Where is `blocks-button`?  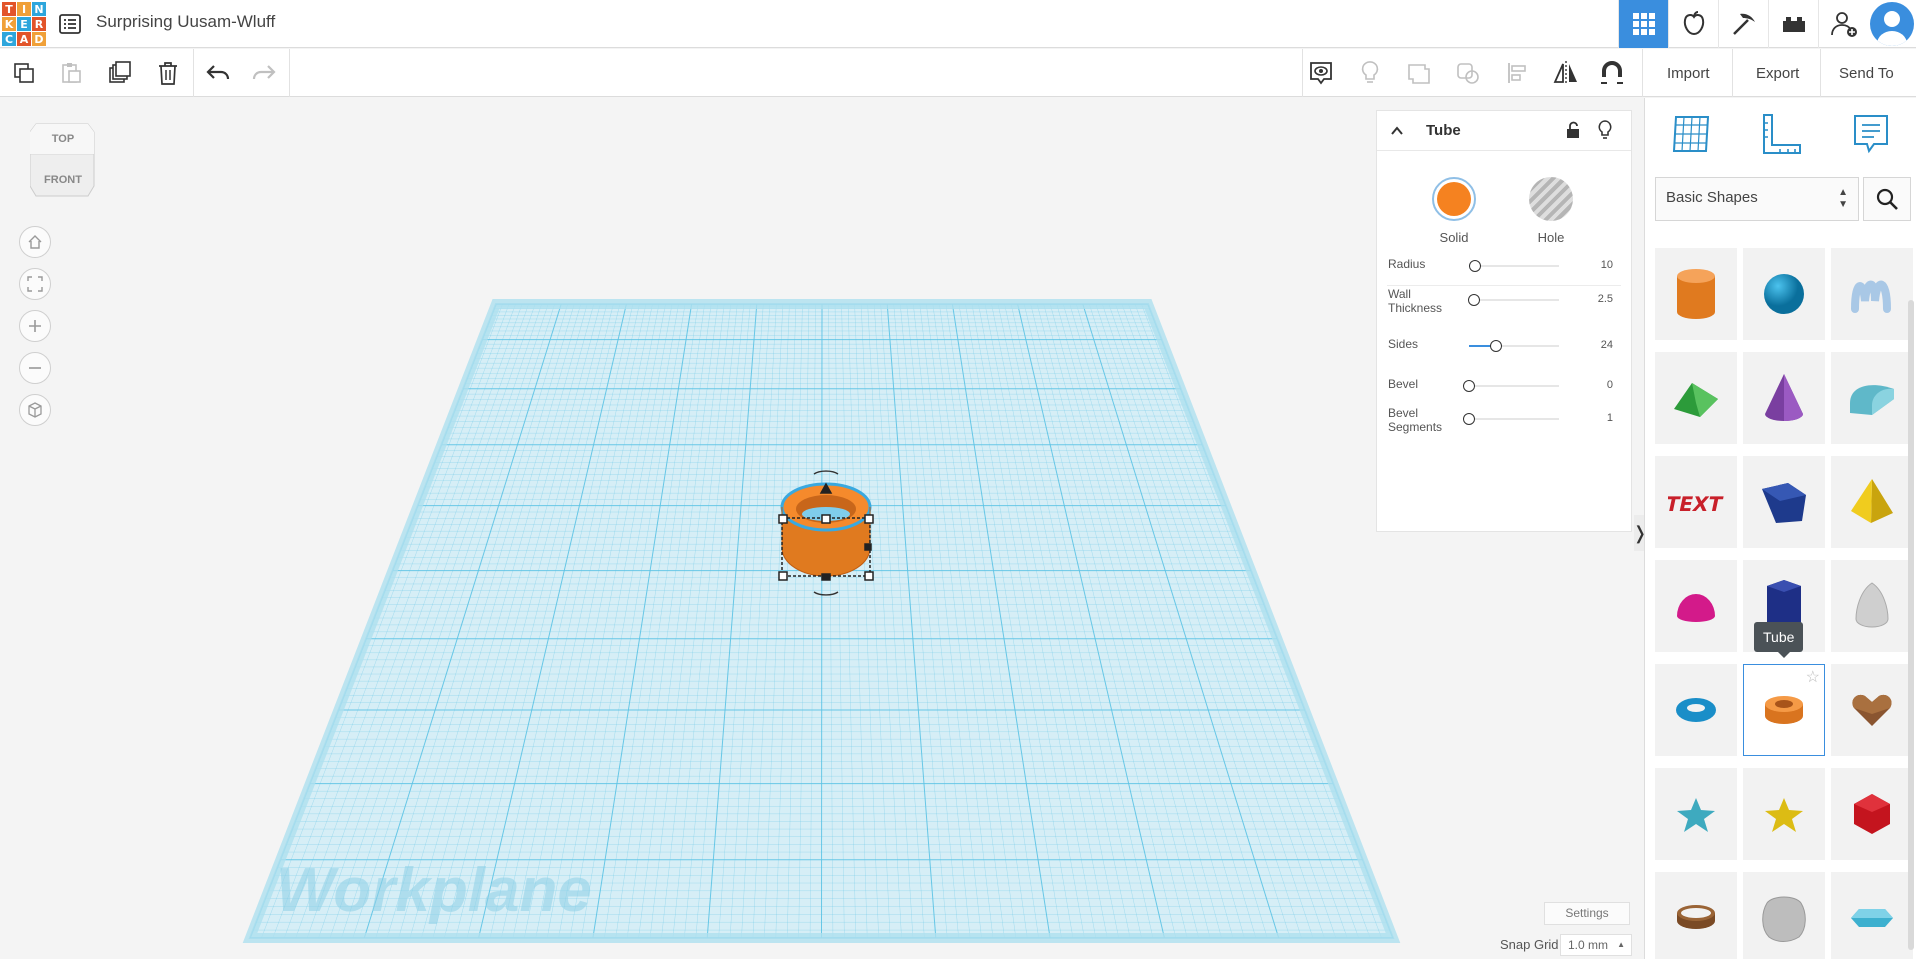 blocks-button is located at coordinates (1743, 24).